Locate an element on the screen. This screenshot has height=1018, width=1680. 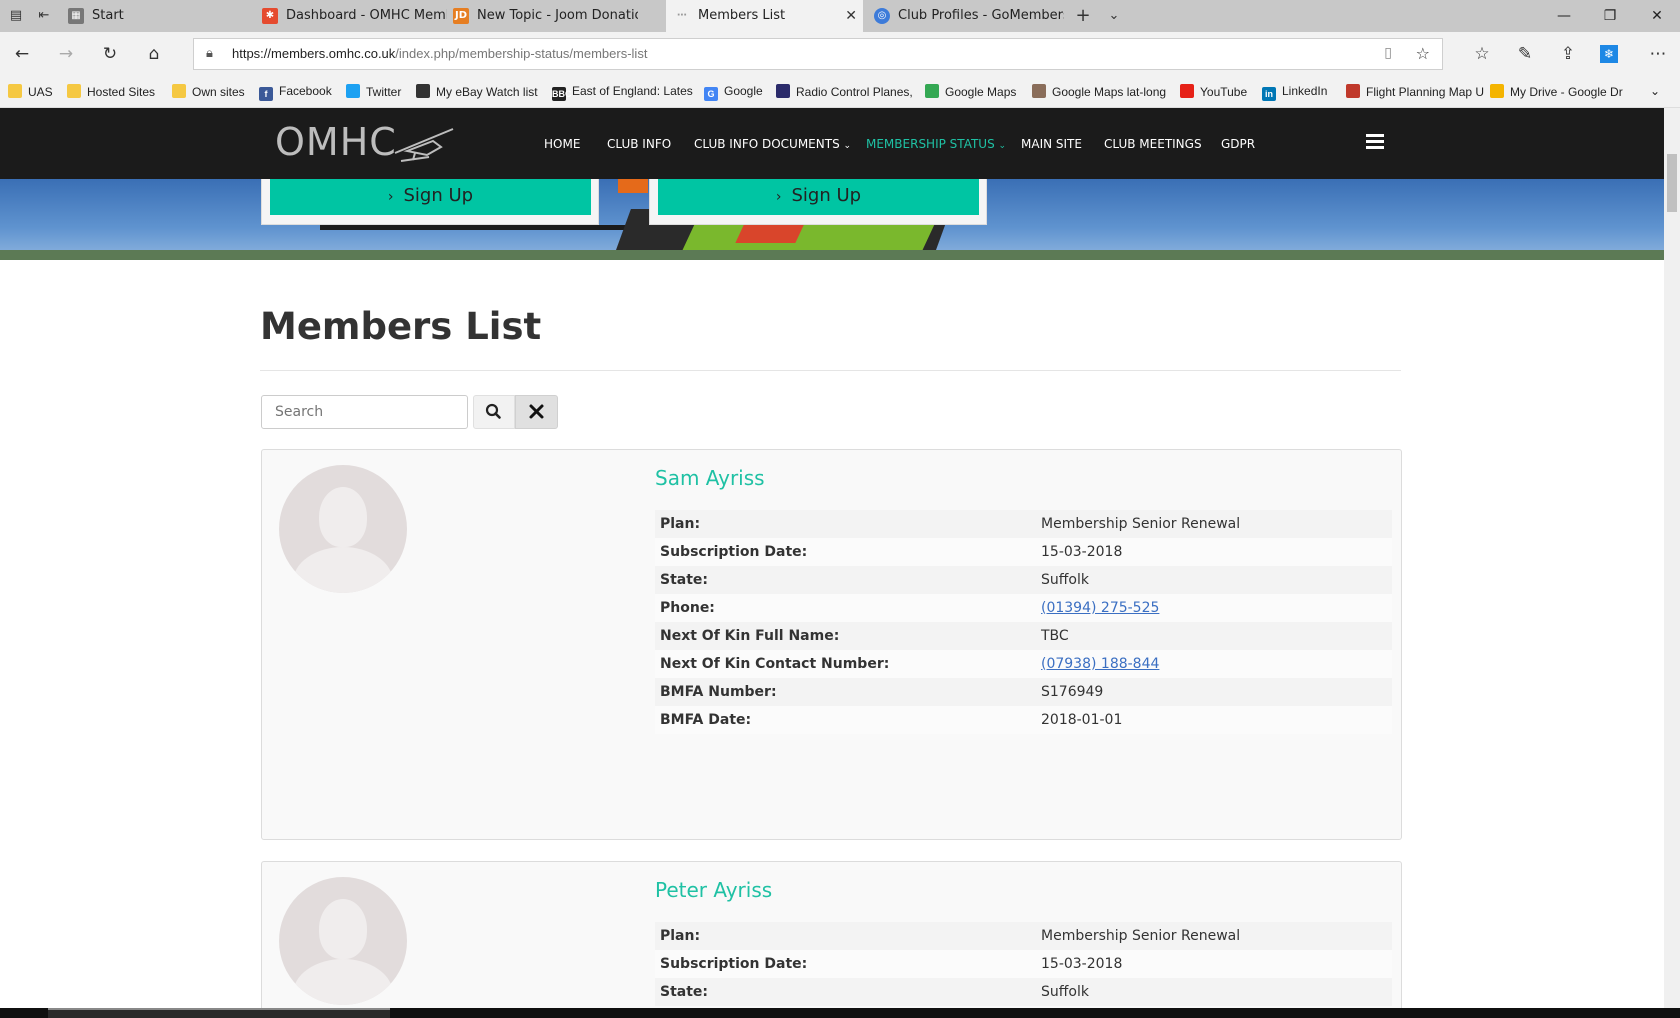
table-row: BMFA Date: 2018-01-01 is located at coordinates (1023, 720).